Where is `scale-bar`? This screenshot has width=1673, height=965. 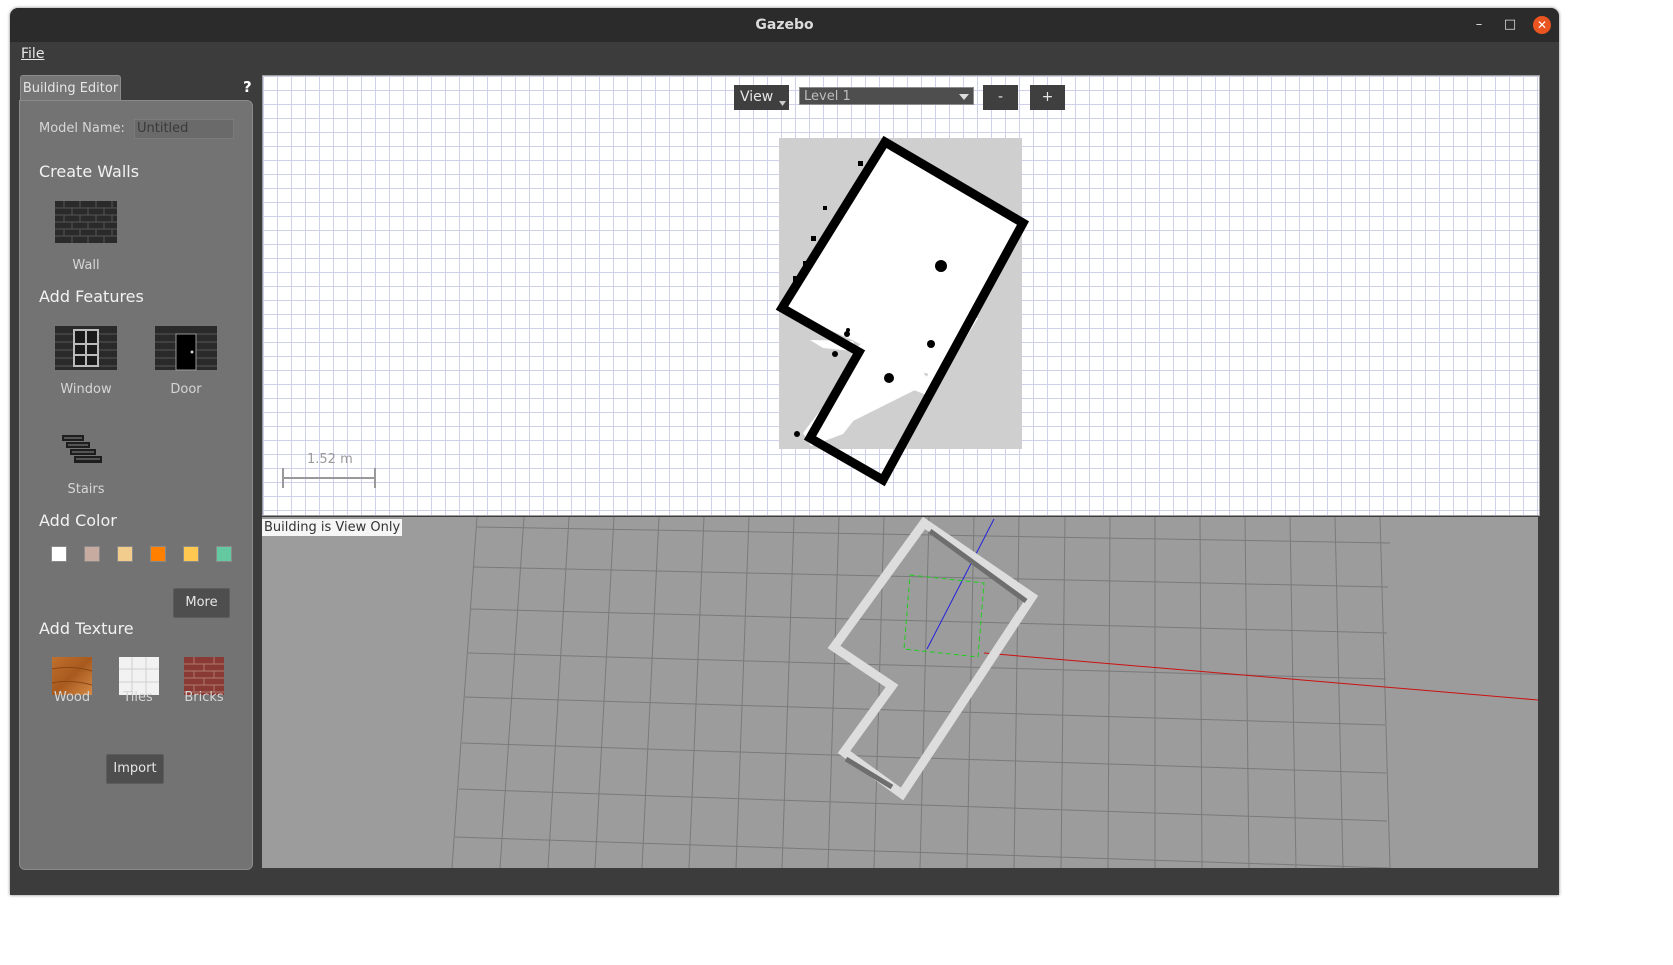
scale-bar is located at coordinates (329, 478).